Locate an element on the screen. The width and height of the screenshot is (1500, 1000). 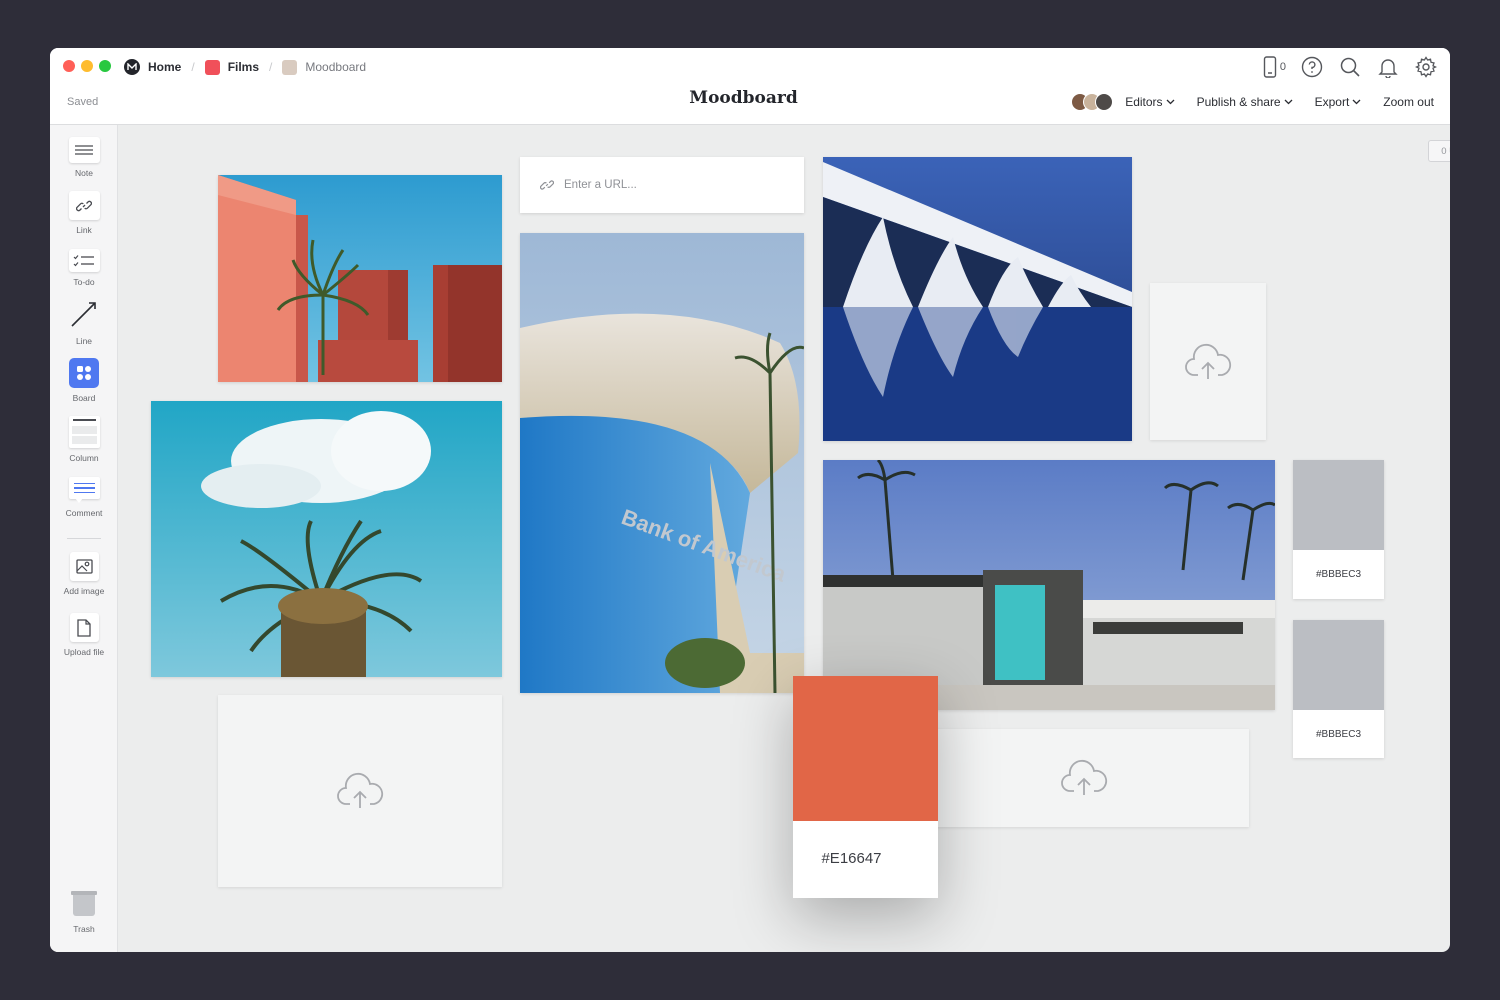
search-button is located at coordinates (1350, 67).